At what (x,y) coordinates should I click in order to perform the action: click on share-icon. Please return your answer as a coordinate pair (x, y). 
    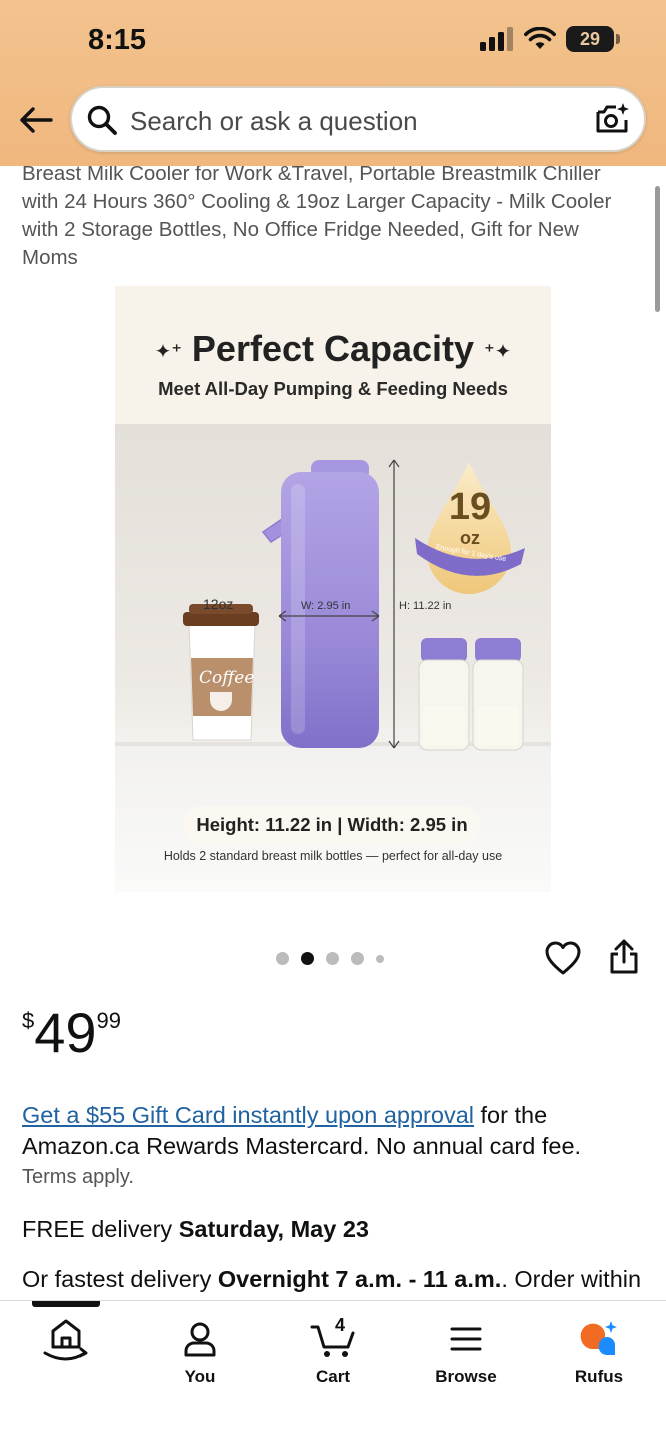
    Looking at the image, I should click on (624, 956).